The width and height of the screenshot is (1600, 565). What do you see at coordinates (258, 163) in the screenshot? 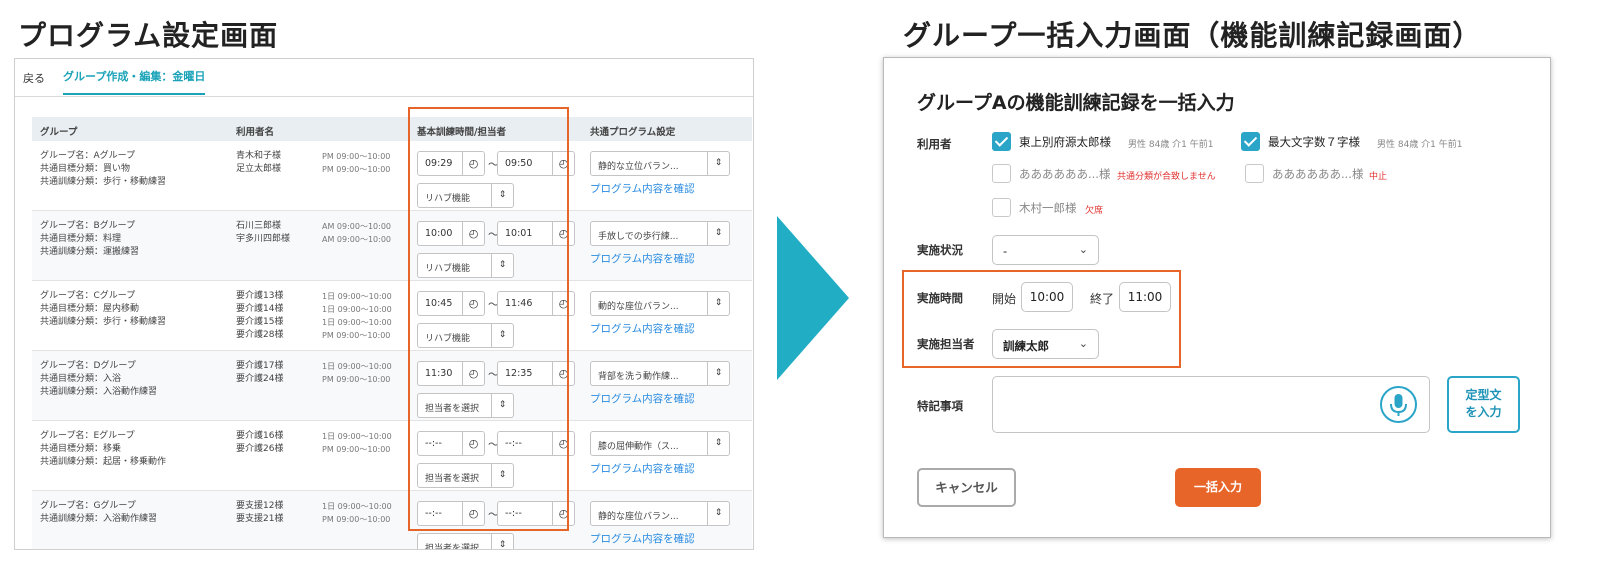
I see `user-list: 青木和子様 足立太郎様` at bounding box center [258, 163].